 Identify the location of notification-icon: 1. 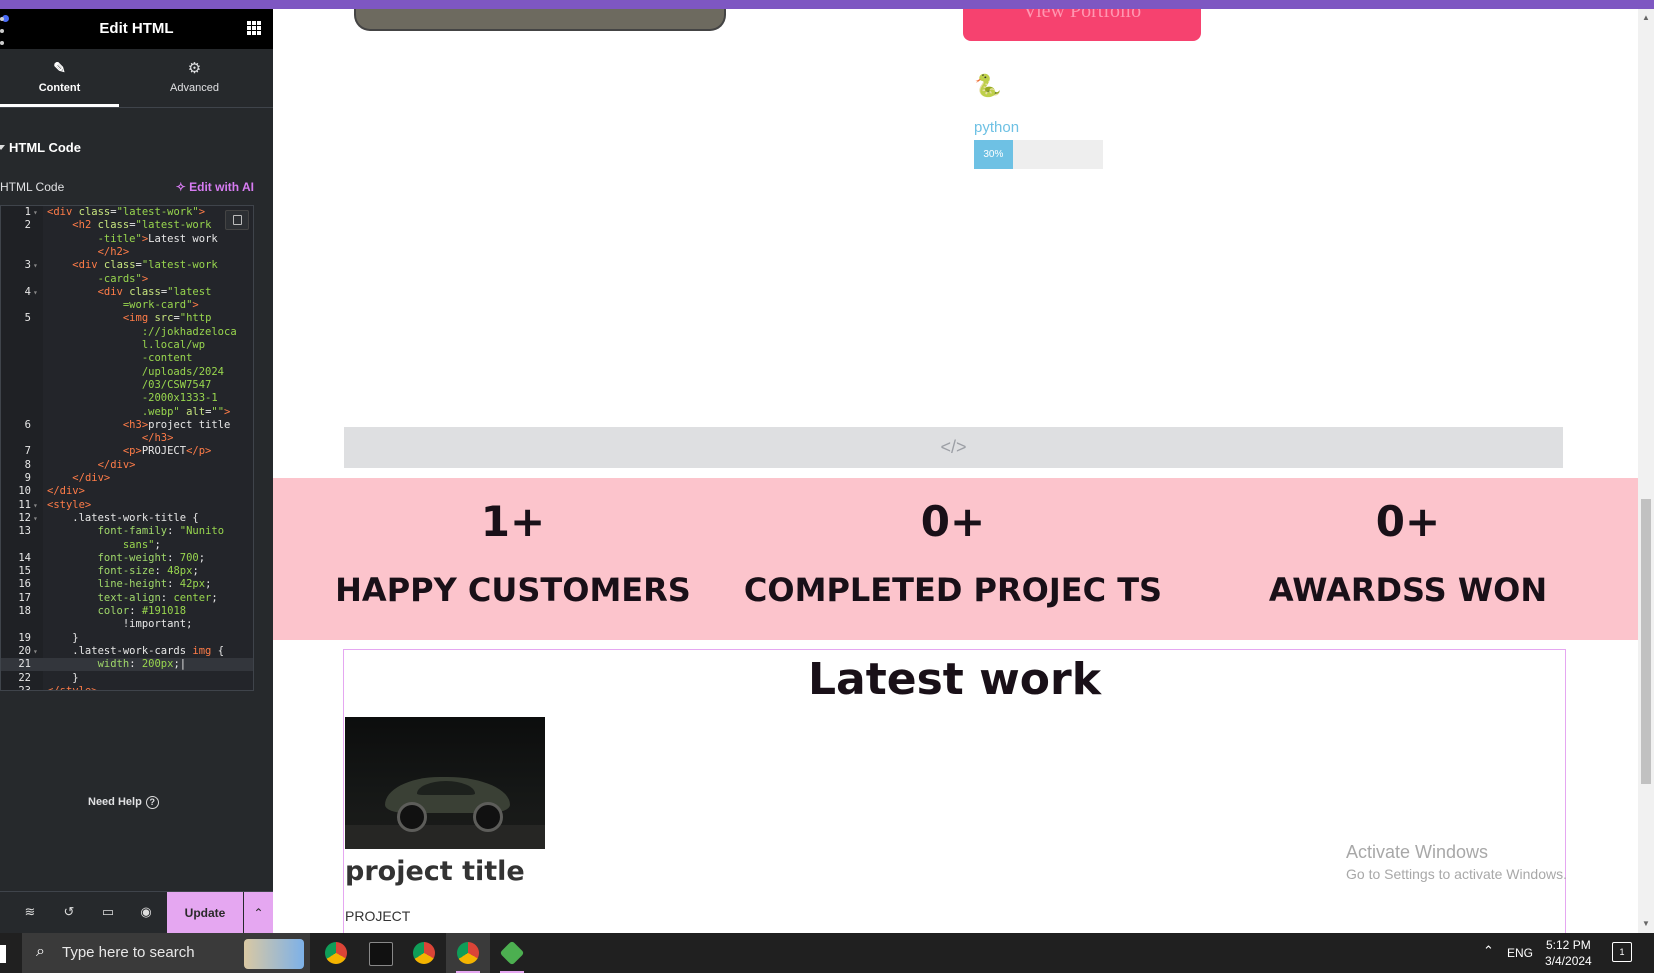
(1622, 952).